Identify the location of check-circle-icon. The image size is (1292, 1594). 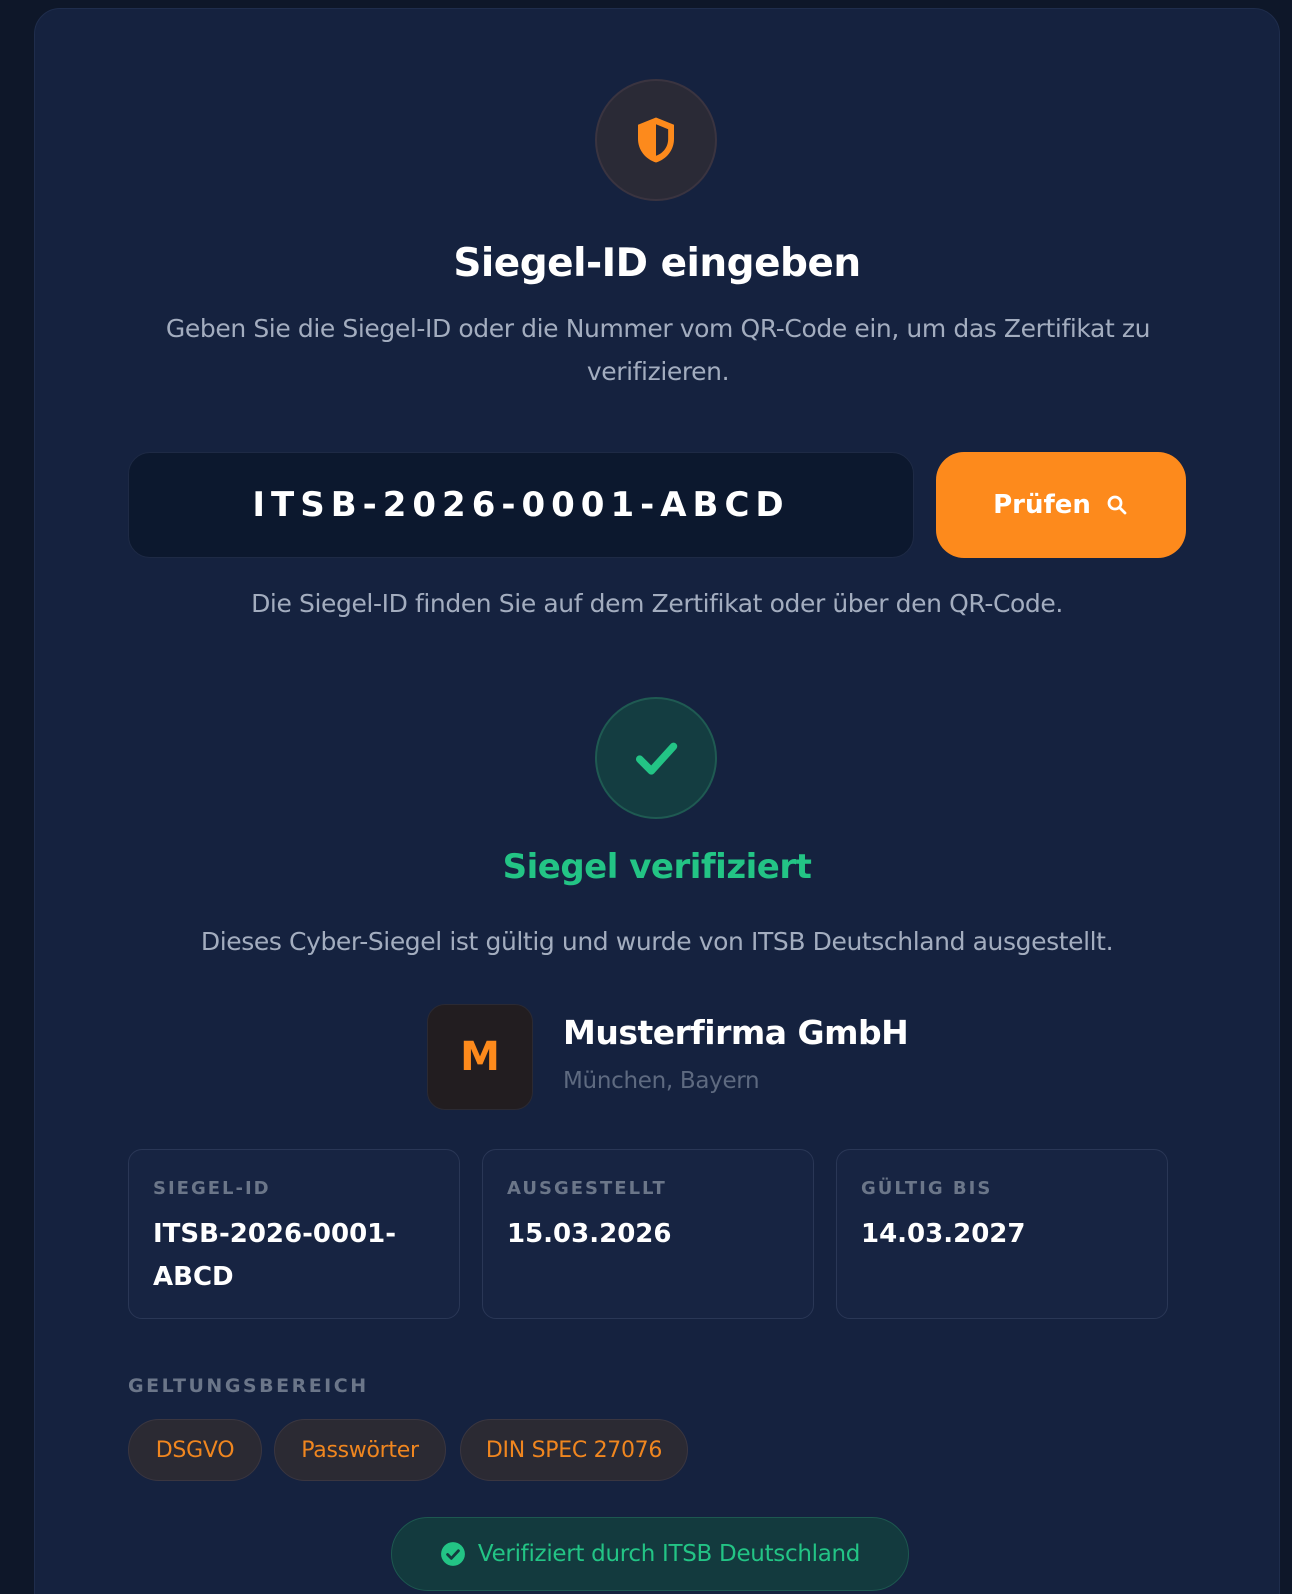
(453, 1554).